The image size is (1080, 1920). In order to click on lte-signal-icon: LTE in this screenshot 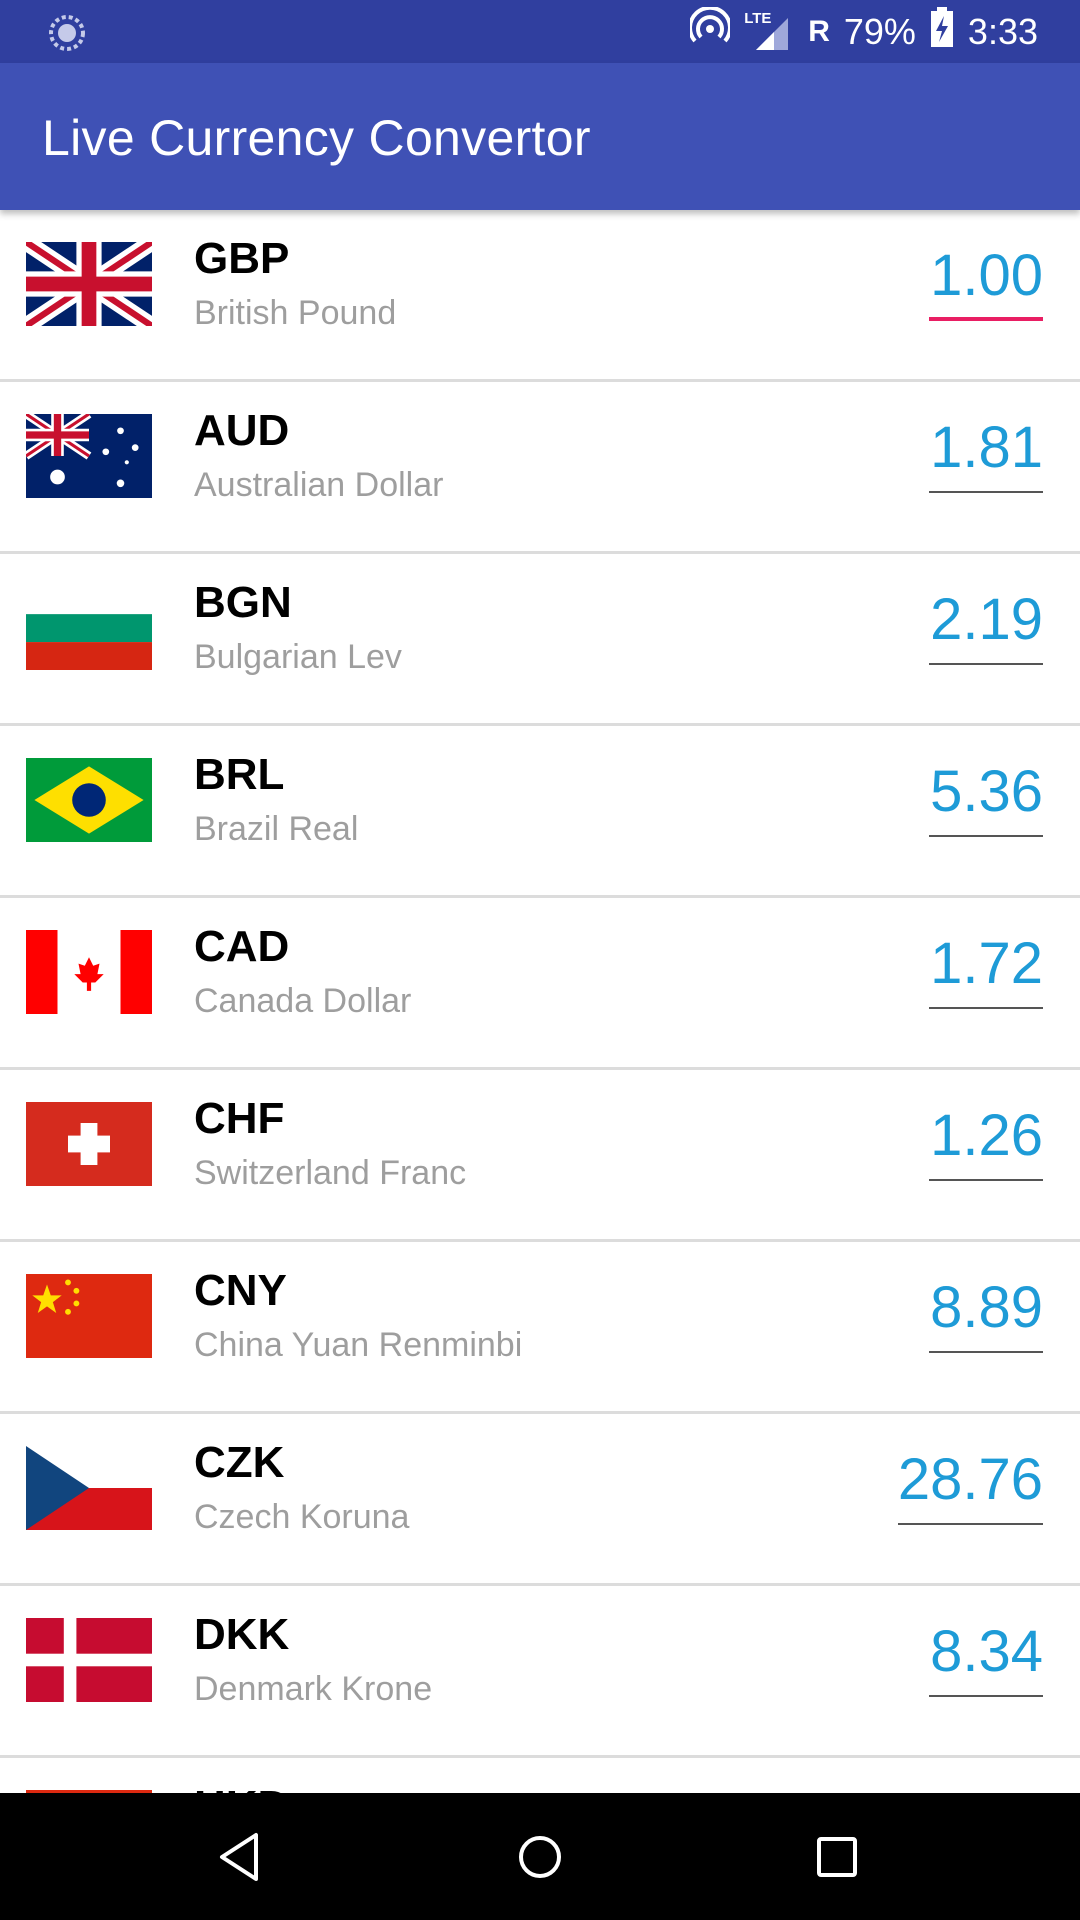, I will do `click(769, 32)`.